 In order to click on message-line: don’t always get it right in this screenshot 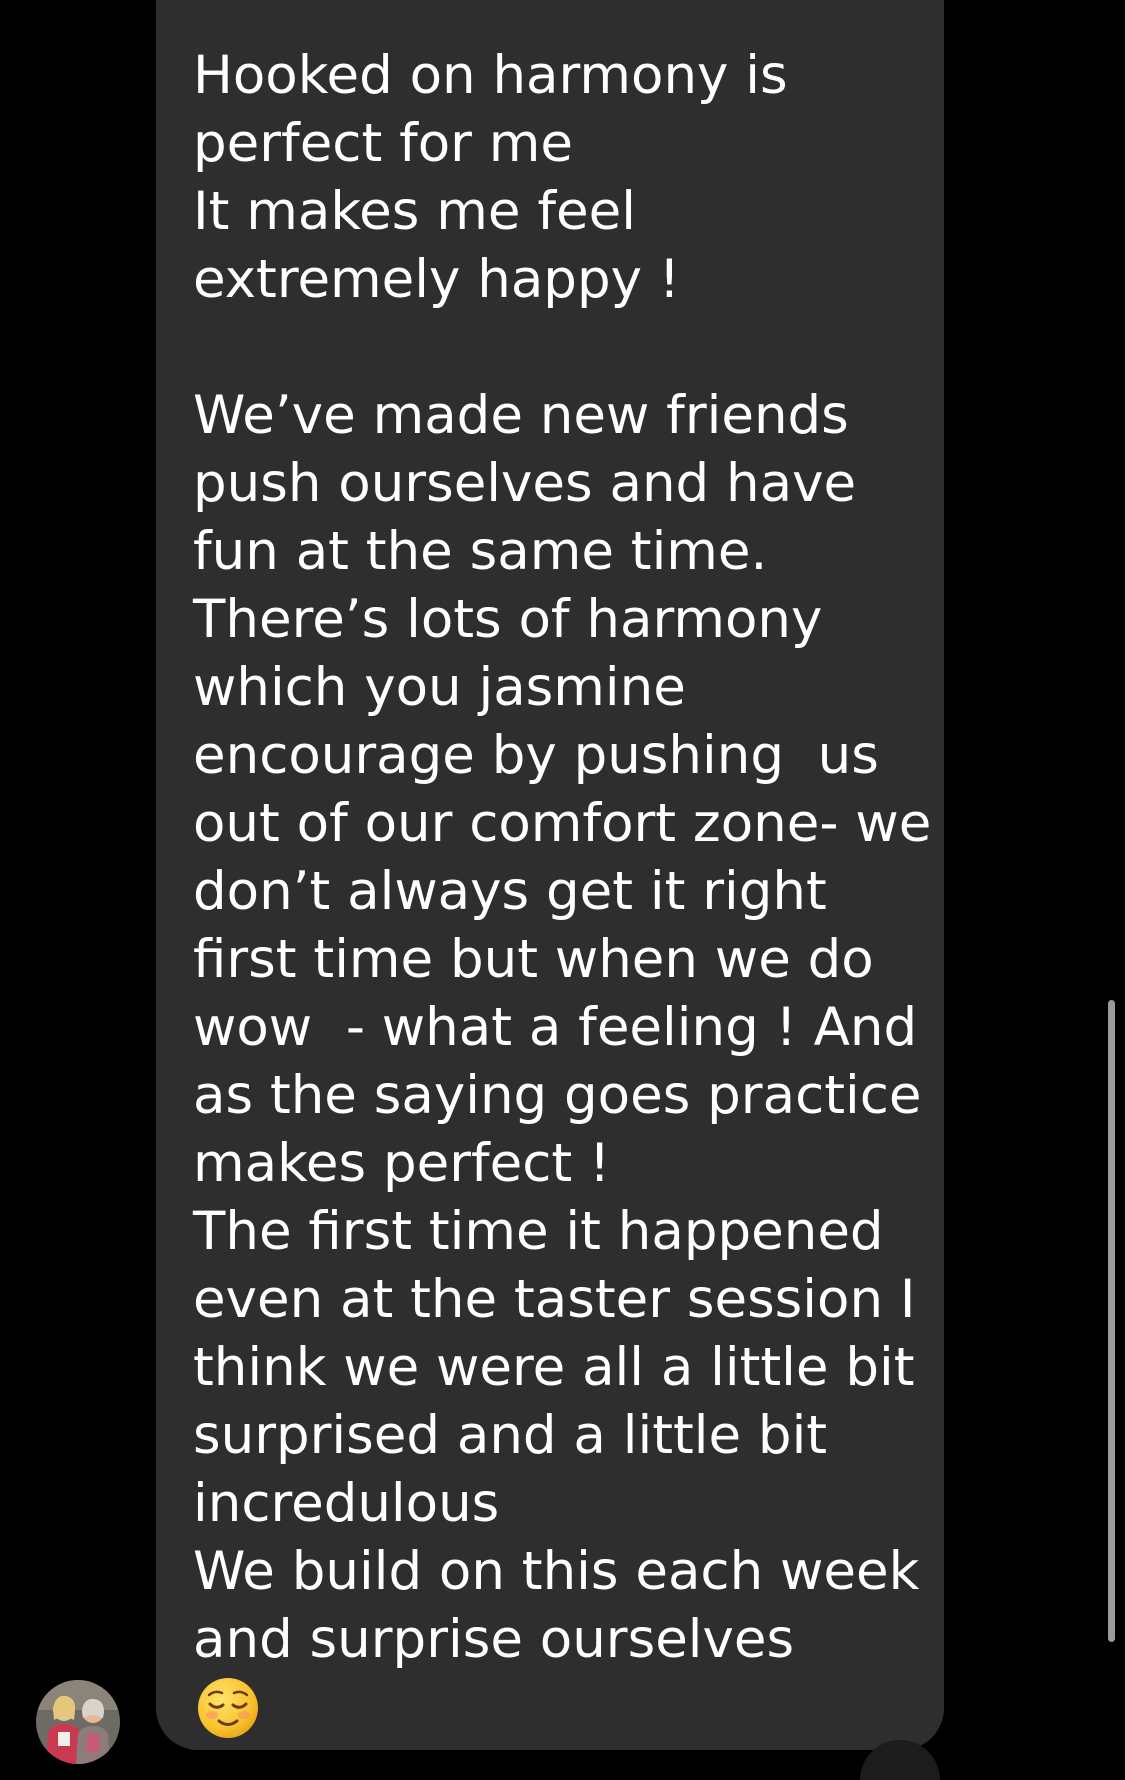, I will do `click(510, 891)`.